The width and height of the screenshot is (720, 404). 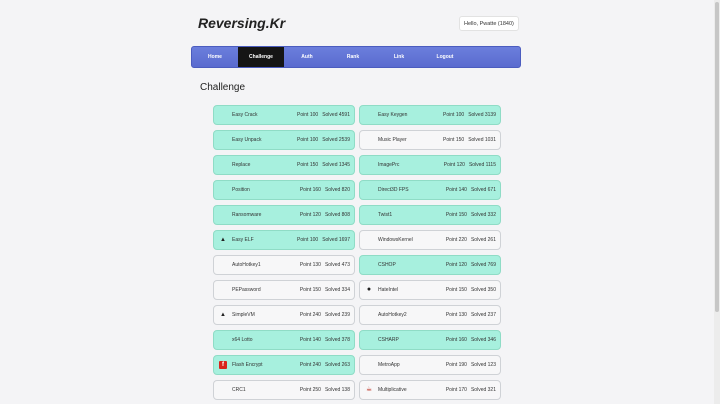 What do you see at coordinates (430, 115) in the screenshot?
I see `challenge-card: Easy Keygen Point 100 Solved 3139` at bounding box center [430, 115].